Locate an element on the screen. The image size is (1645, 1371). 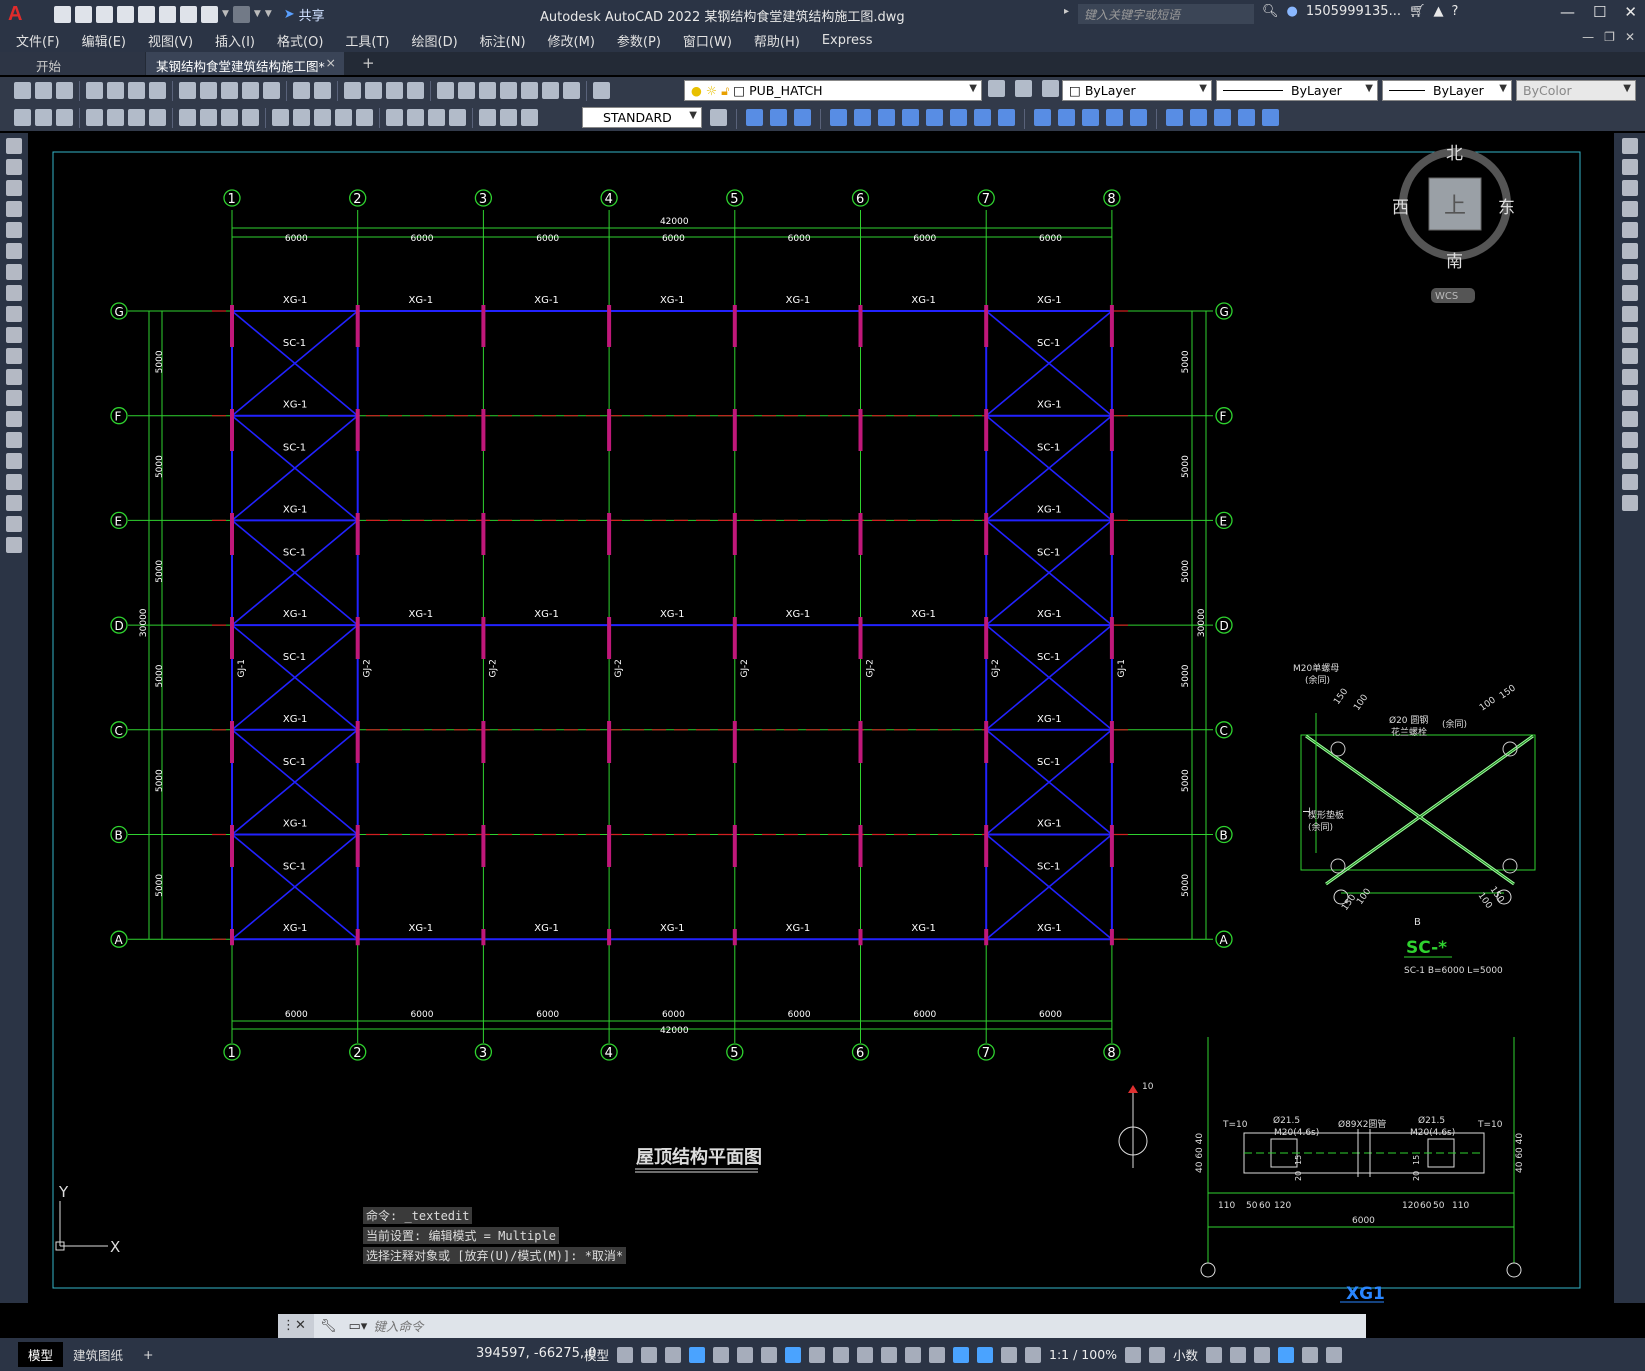
layer-on-icon: ● is located at coordinates (696, 90).